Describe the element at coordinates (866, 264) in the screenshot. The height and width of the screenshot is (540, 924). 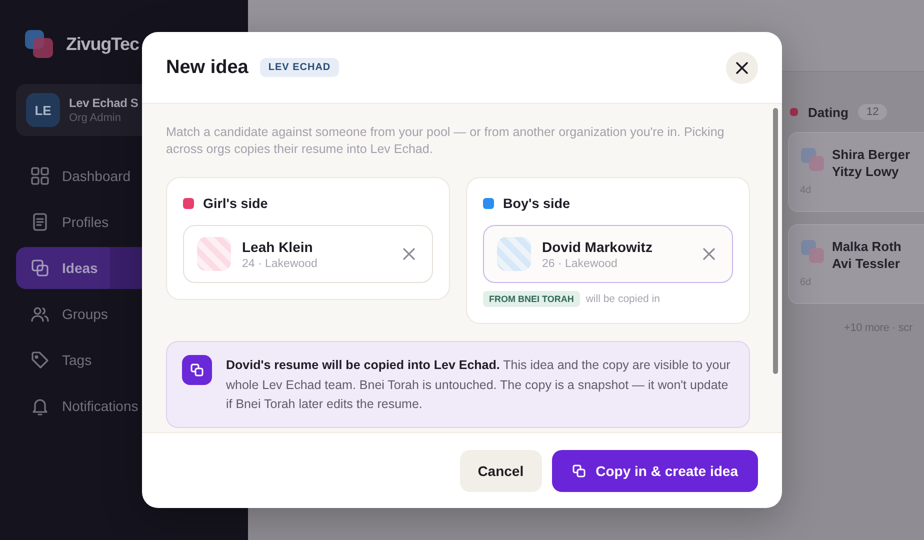
I see `candidate-name: Avi Tessler` at that location.